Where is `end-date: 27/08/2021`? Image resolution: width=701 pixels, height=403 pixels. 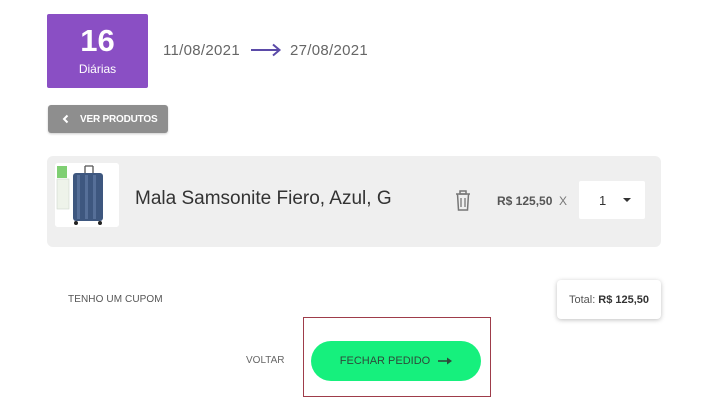 end-date: 27/08/2021 is located at coordinates (329, 50).